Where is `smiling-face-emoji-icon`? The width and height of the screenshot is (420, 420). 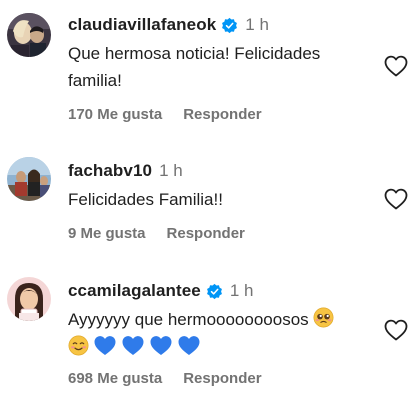 smiling-face-emoji-icon is located at coordinates (78, 345).